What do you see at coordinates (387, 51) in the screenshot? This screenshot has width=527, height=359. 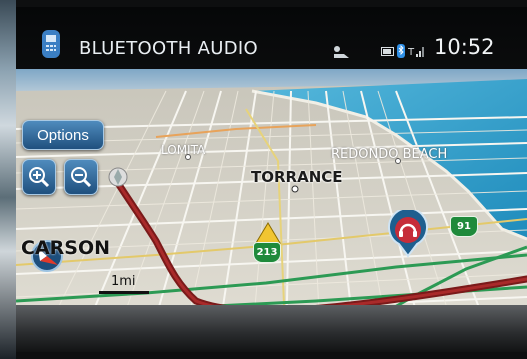 I see `battery-icon` at bounding box center [387, 51].